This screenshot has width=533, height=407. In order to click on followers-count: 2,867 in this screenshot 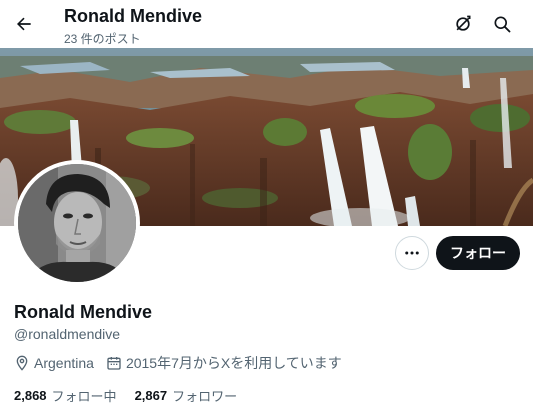, I will do `click(151, 395)`.